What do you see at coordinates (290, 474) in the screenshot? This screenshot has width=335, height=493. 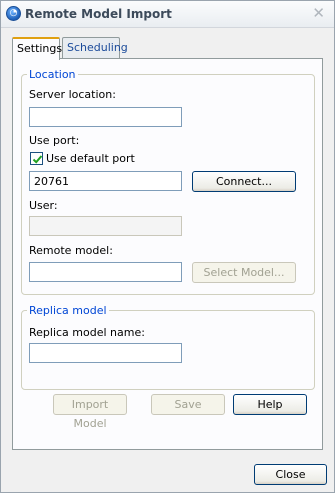 I see `close-button: Close` at bounding box center [290, 474].